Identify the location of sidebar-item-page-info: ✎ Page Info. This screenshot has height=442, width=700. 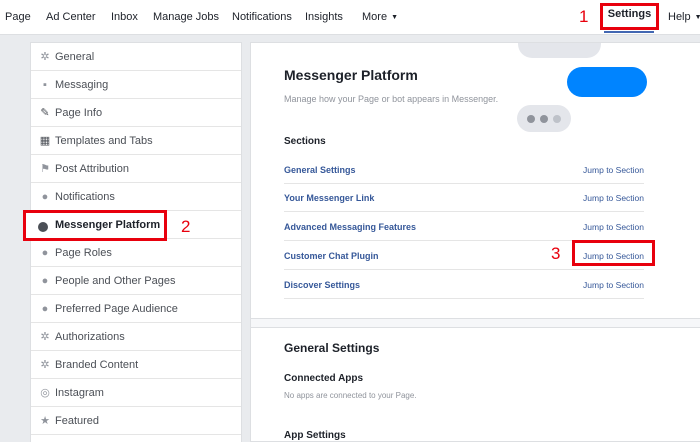
(136, 113).